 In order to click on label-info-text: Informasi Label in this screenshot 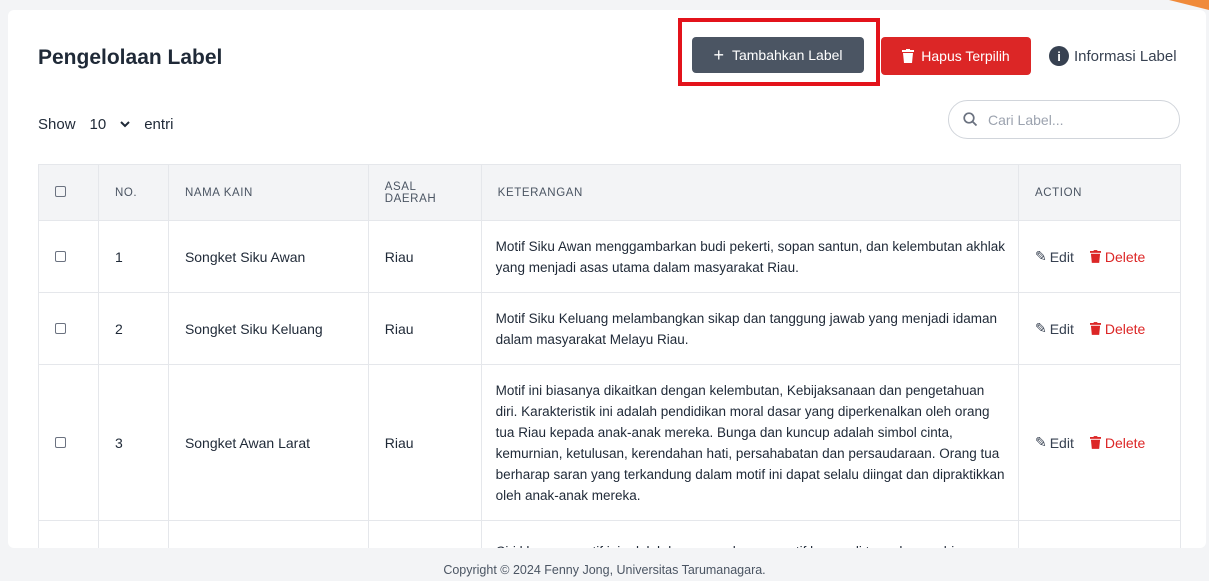, I will do `click(1125, 56)`.